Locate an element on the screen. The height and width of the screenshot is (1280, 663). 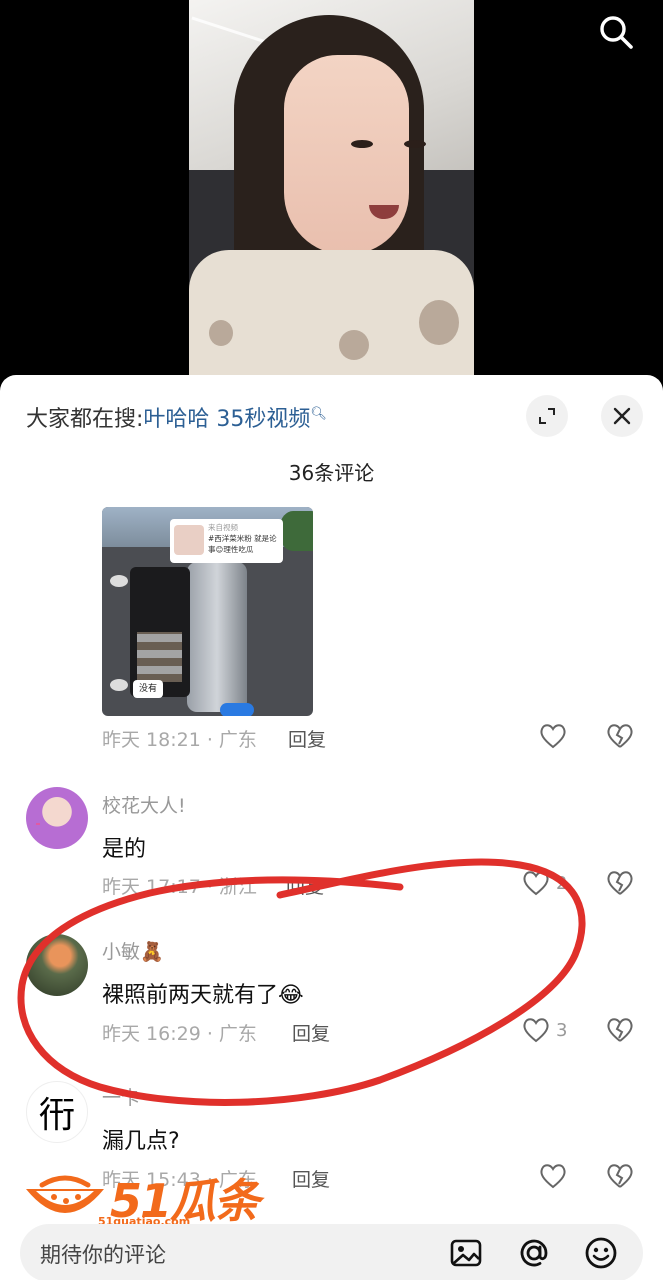
comment-image-tree is located at coordinates (296, 531).